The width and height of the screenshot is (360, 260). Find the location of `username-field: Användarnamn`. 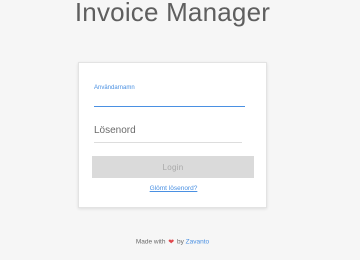

username-field: Användarnamn is located at coordinates (169, 96).